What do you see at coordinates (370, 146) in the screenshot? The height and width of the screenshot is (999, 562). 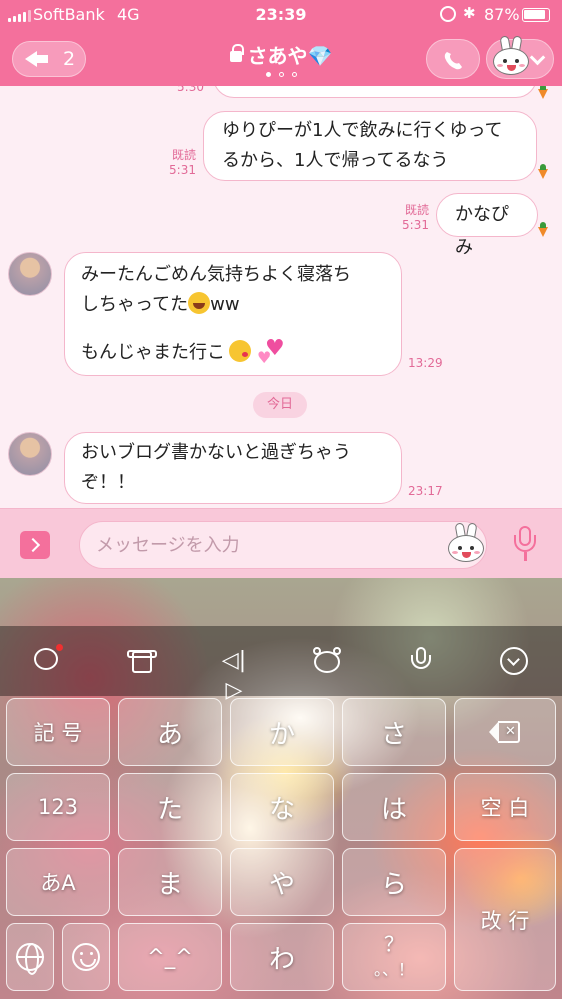 I see `message-bubble-sent: ゆりぴーが1人で飲みに行くゆって るから、1人で帰ってるなう` at bounding box center [370, 146].